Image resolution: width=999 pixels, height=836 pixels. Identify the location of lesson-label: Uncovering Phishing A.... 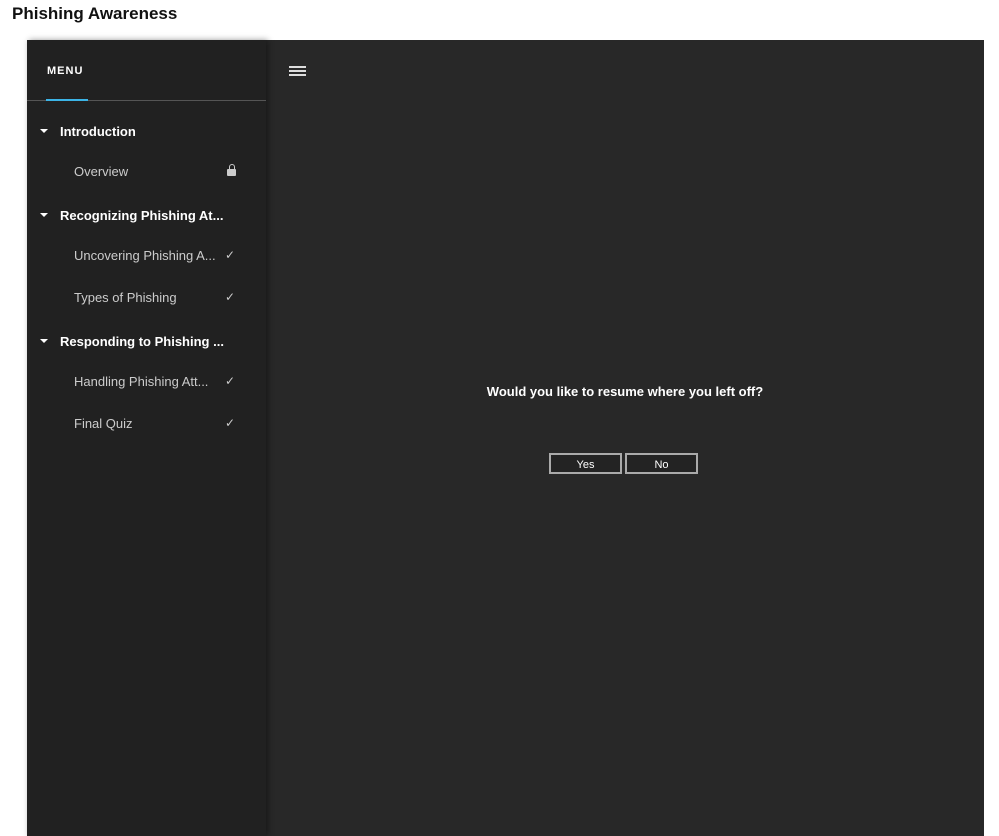
(145, 255).